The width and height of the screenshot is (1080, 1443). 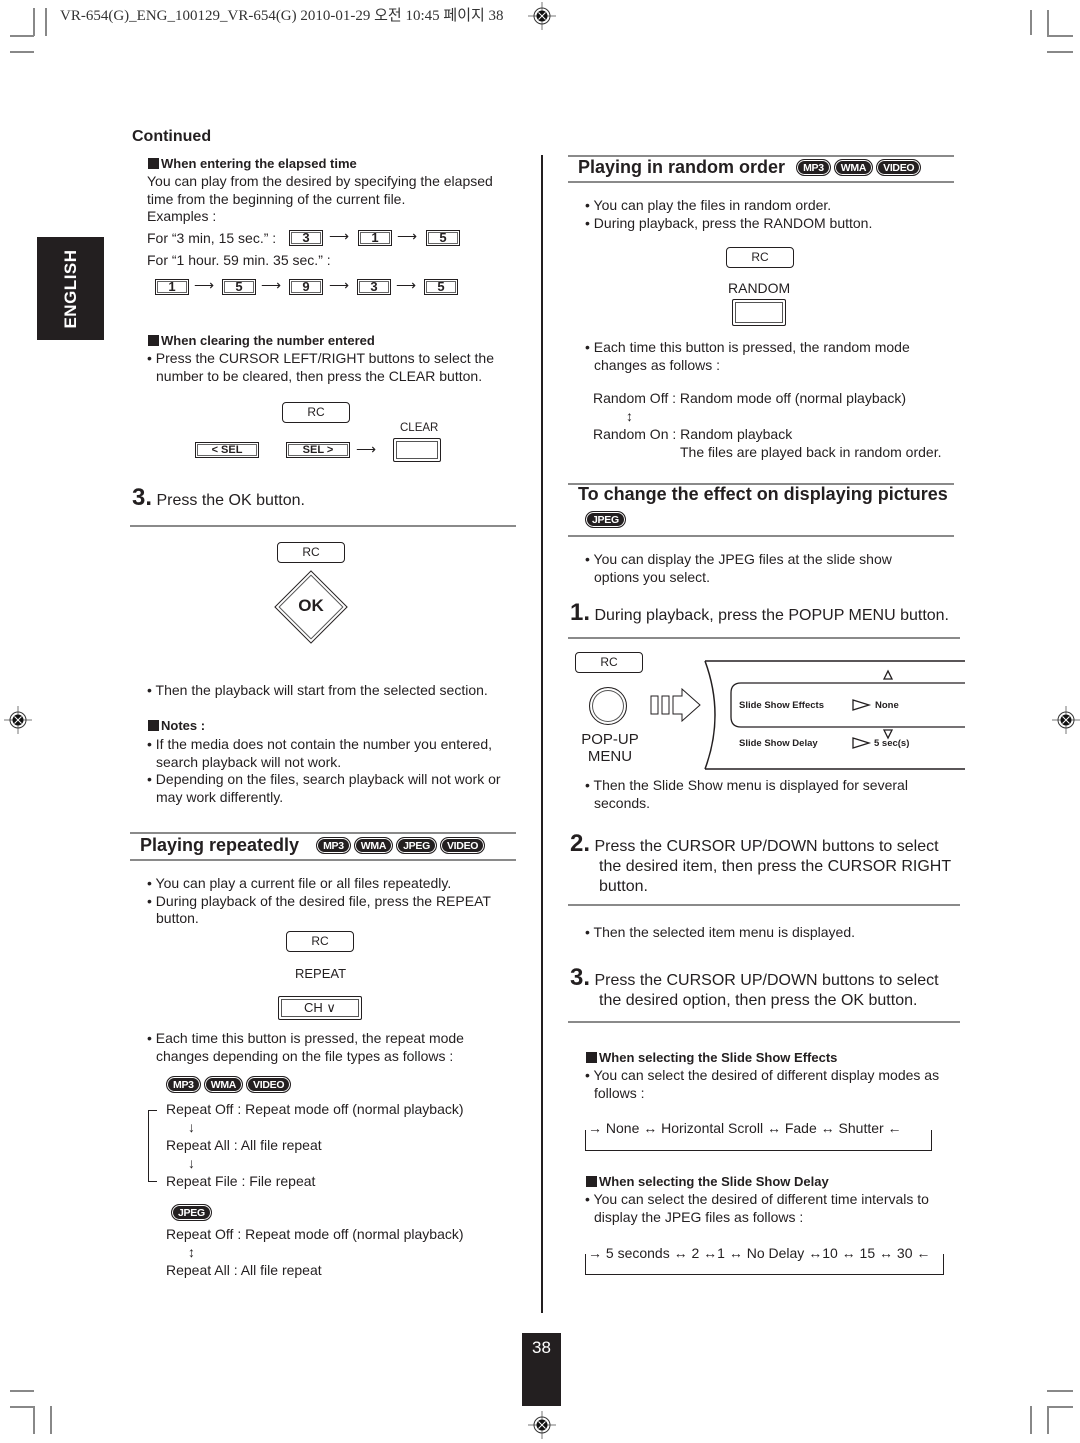 I want to click on random-button, so click(x=759, y=312).